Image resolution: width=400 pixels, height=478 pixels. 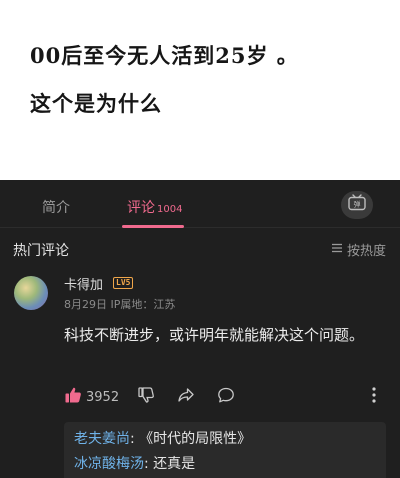 I want to click on reply-button, so click(x=226, y=397).